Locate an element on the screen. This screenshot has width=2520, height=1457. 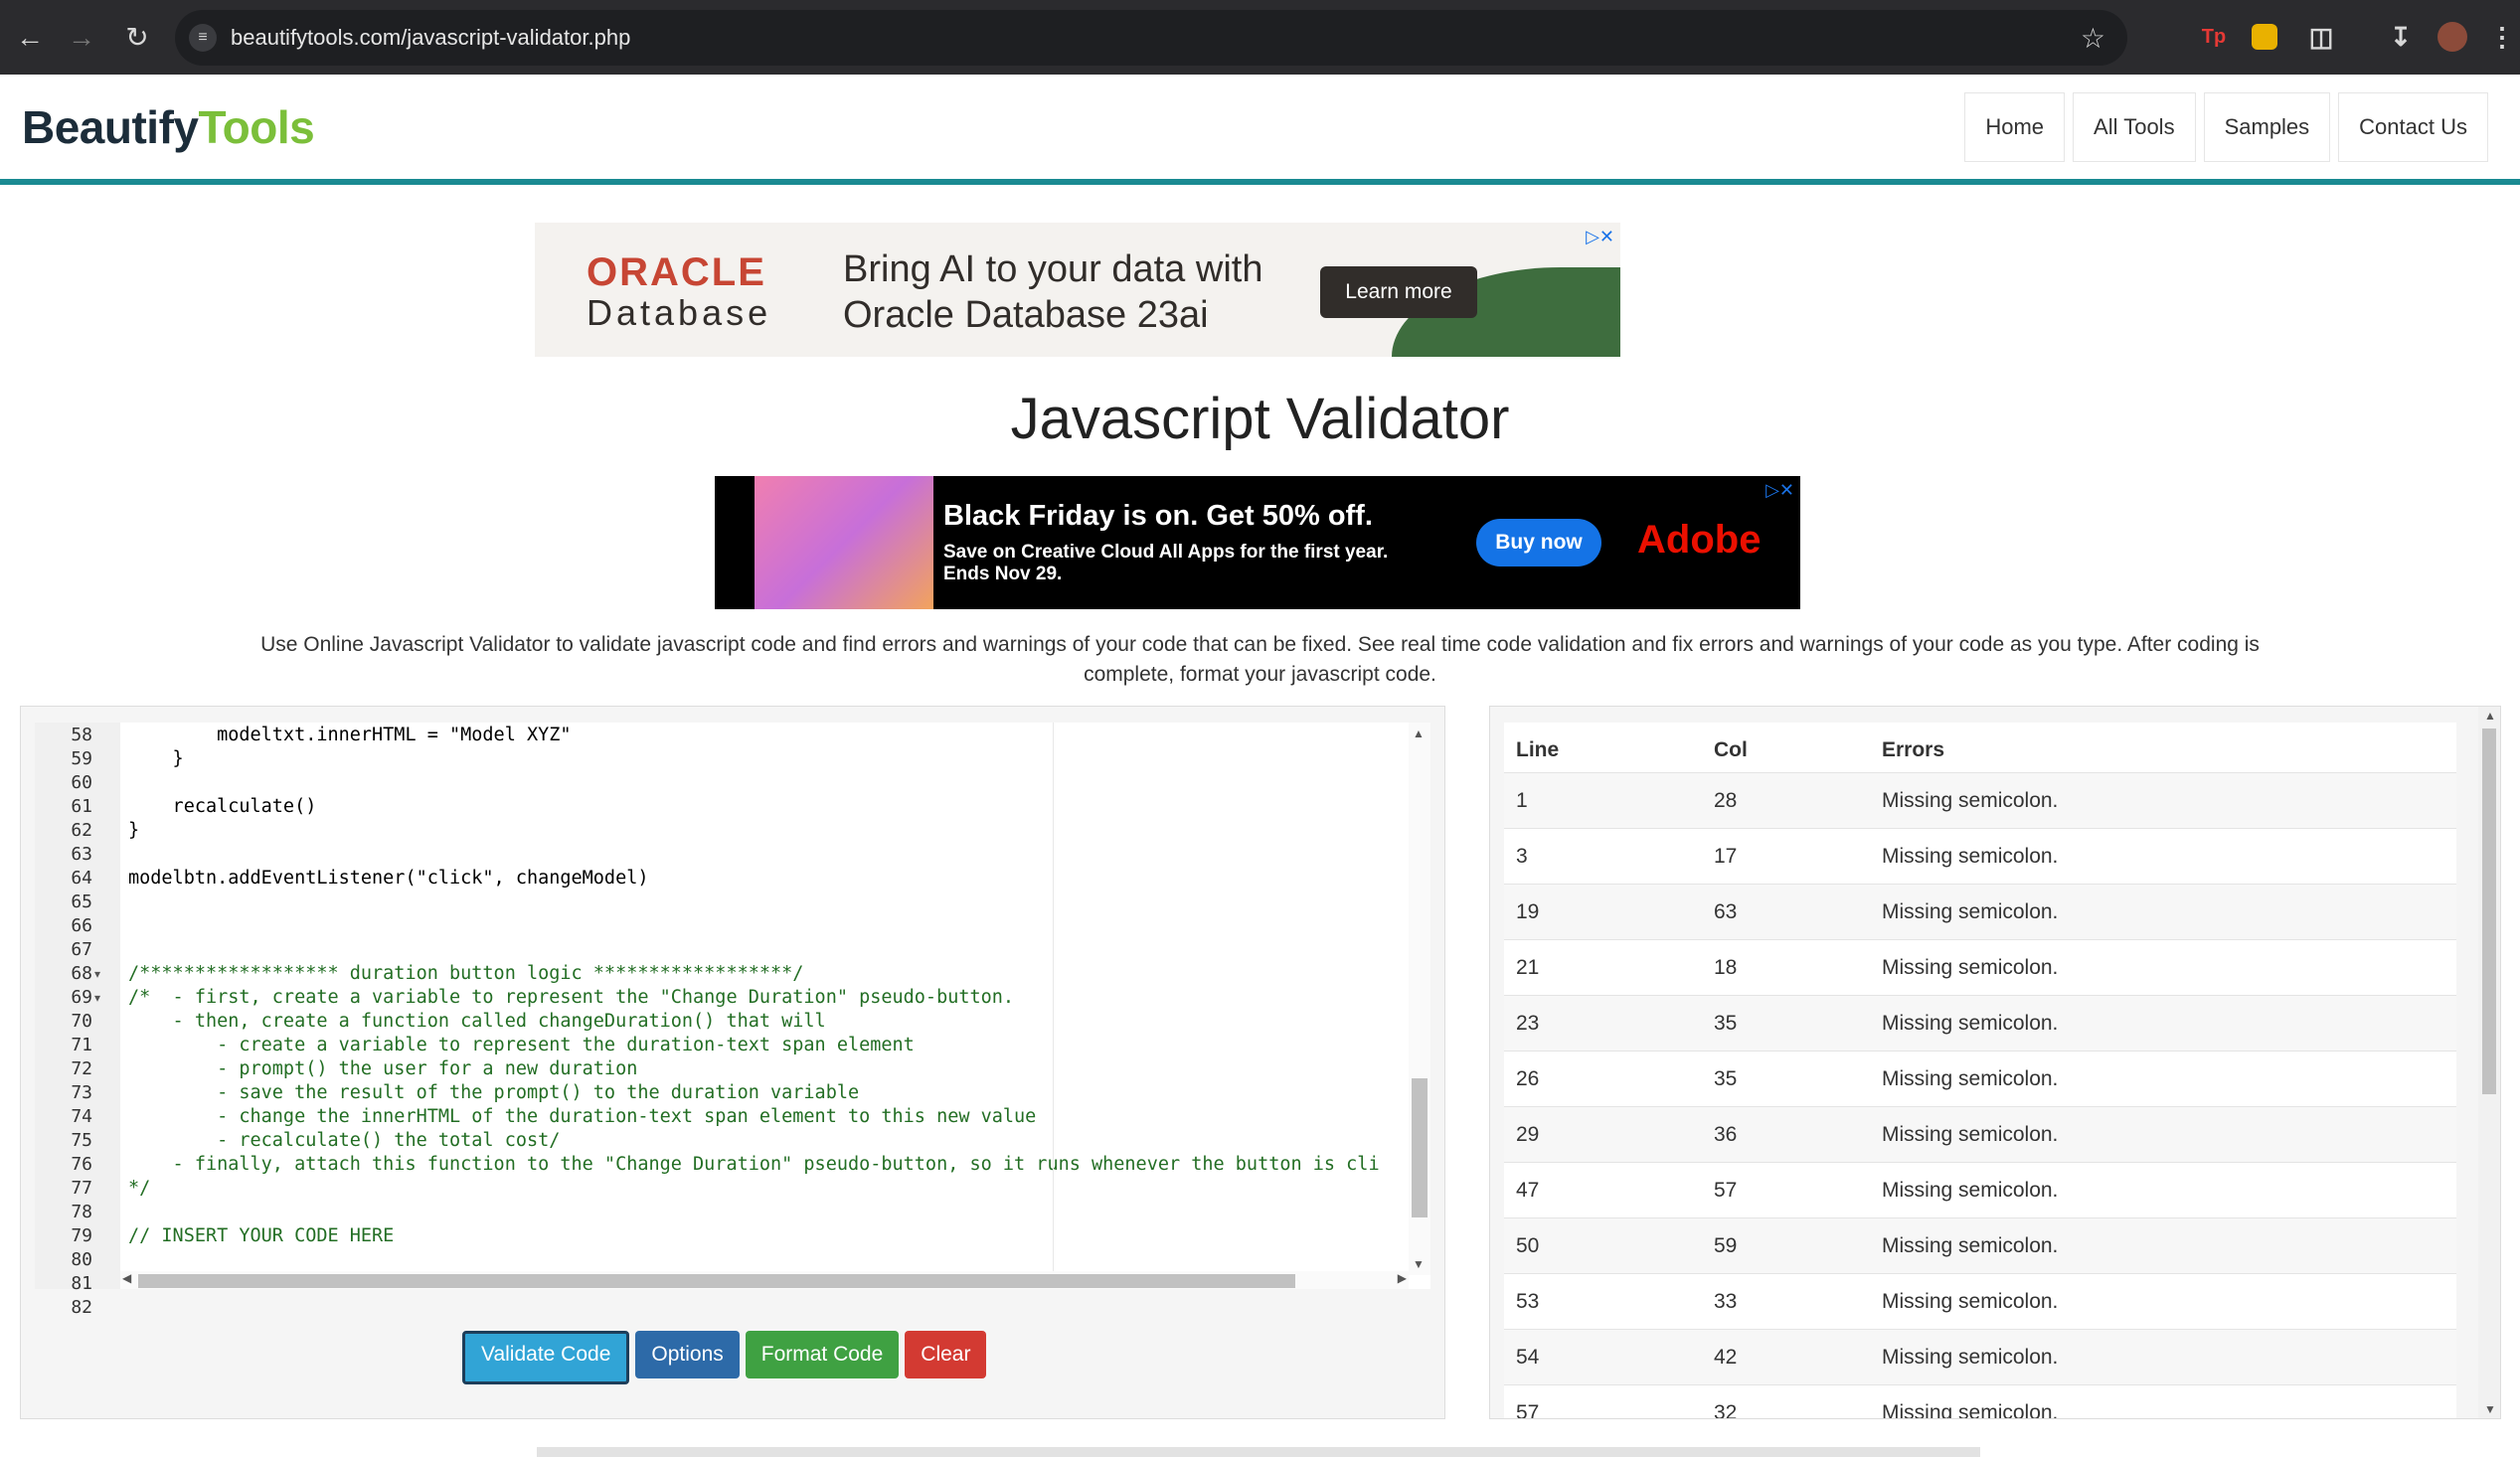
extensions-puzzle-icon: ◫ is located at coordinates (2321, 37).